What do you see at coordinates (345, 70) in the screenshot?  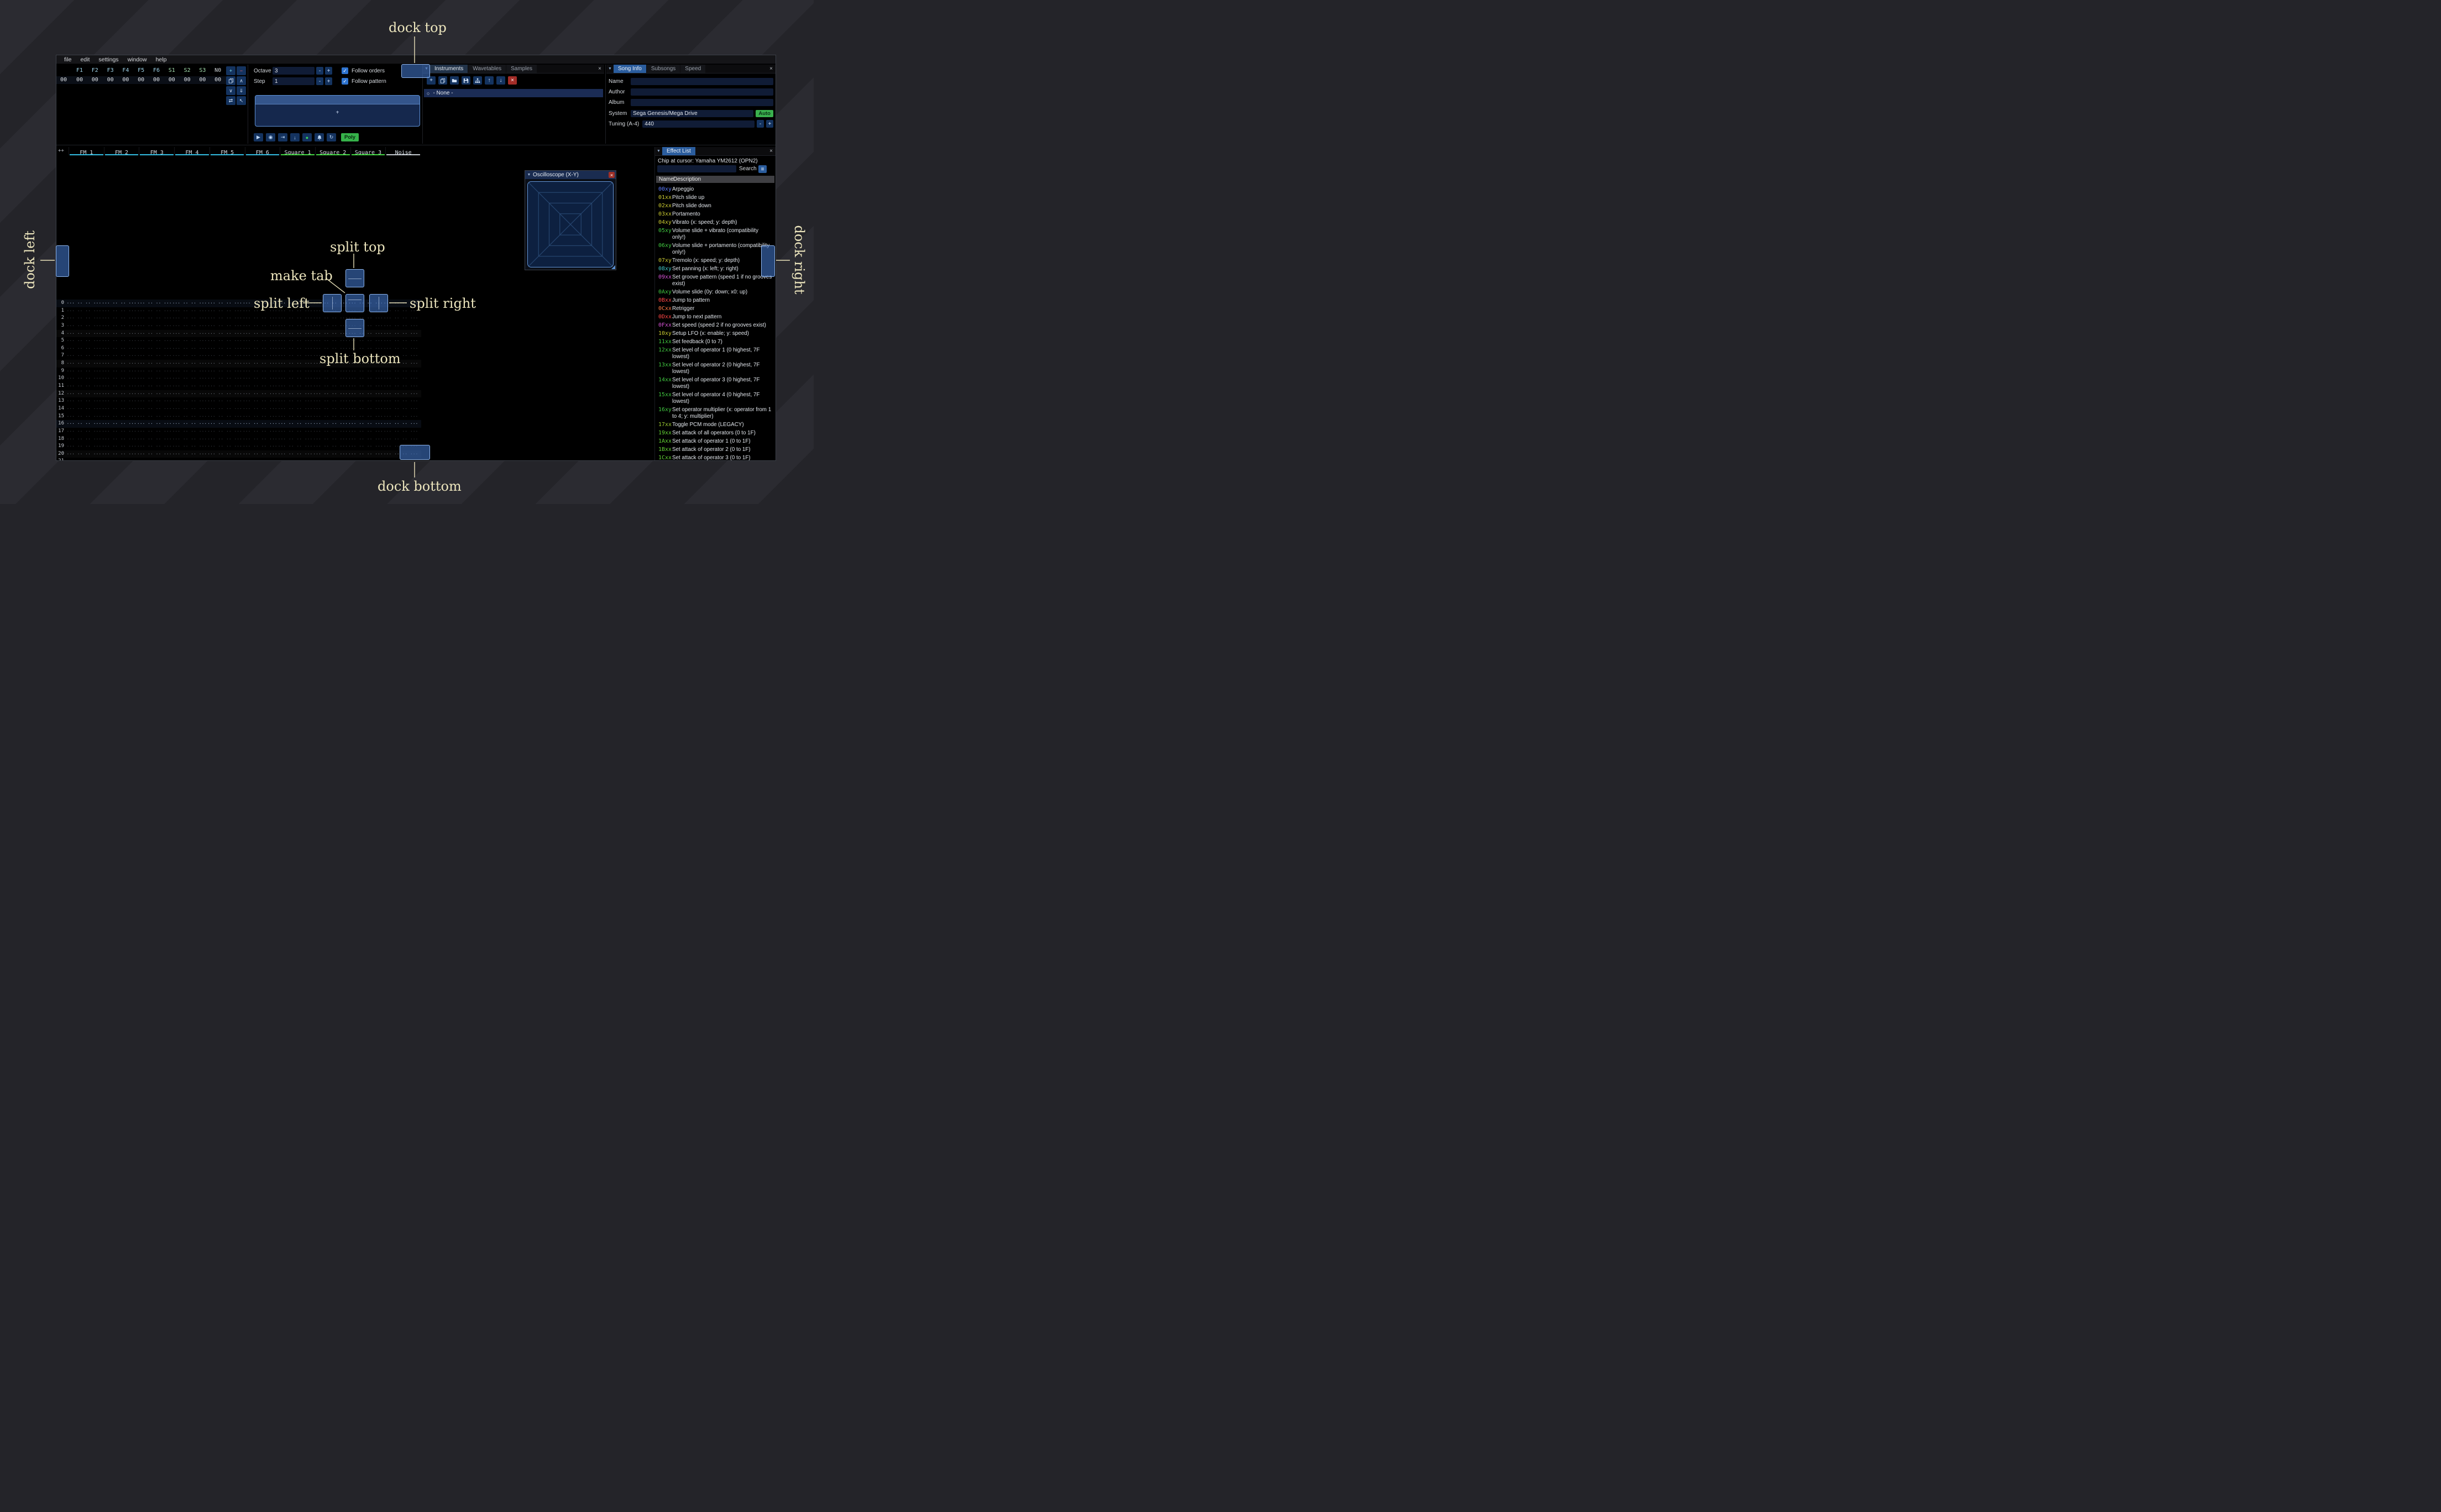 I see `follow-orders-checkbox: ✓` at bounding box center [345, 70].